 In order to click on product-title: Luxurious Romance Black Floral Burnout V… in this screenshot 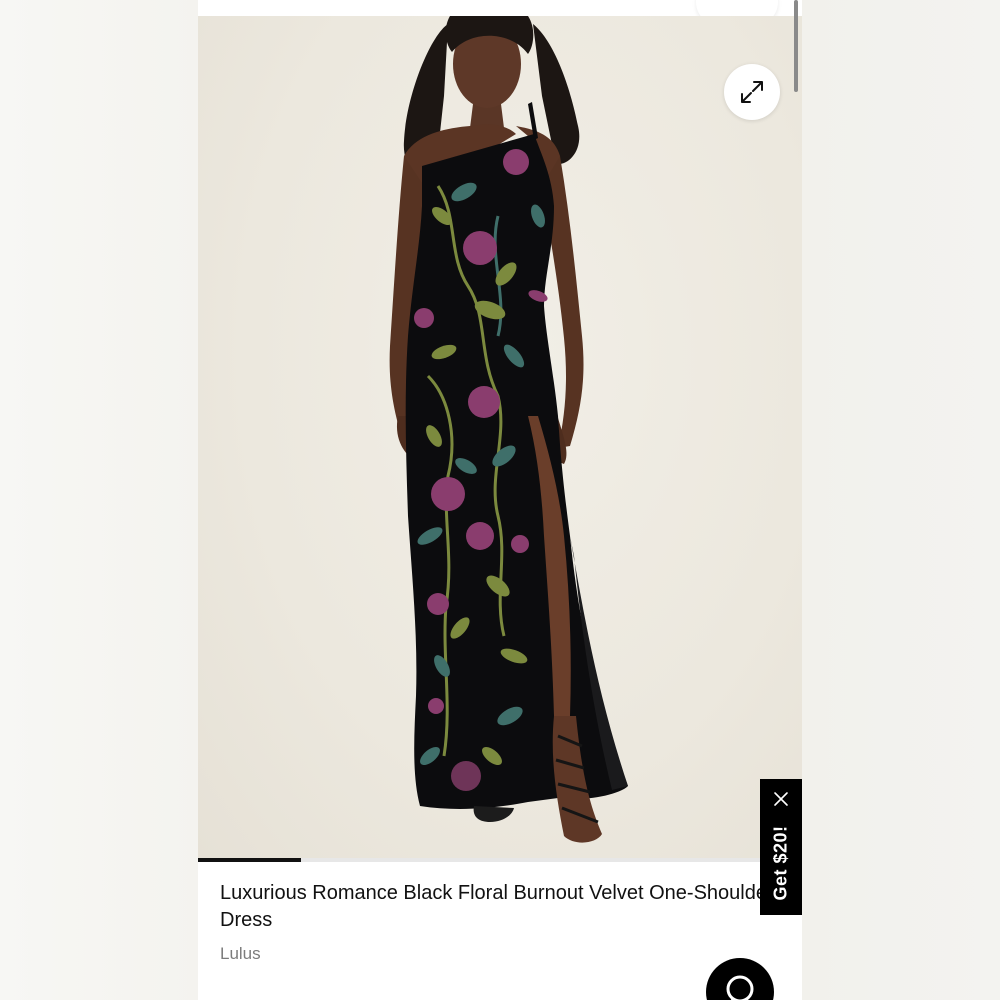, I will do `click(497, 906)`.